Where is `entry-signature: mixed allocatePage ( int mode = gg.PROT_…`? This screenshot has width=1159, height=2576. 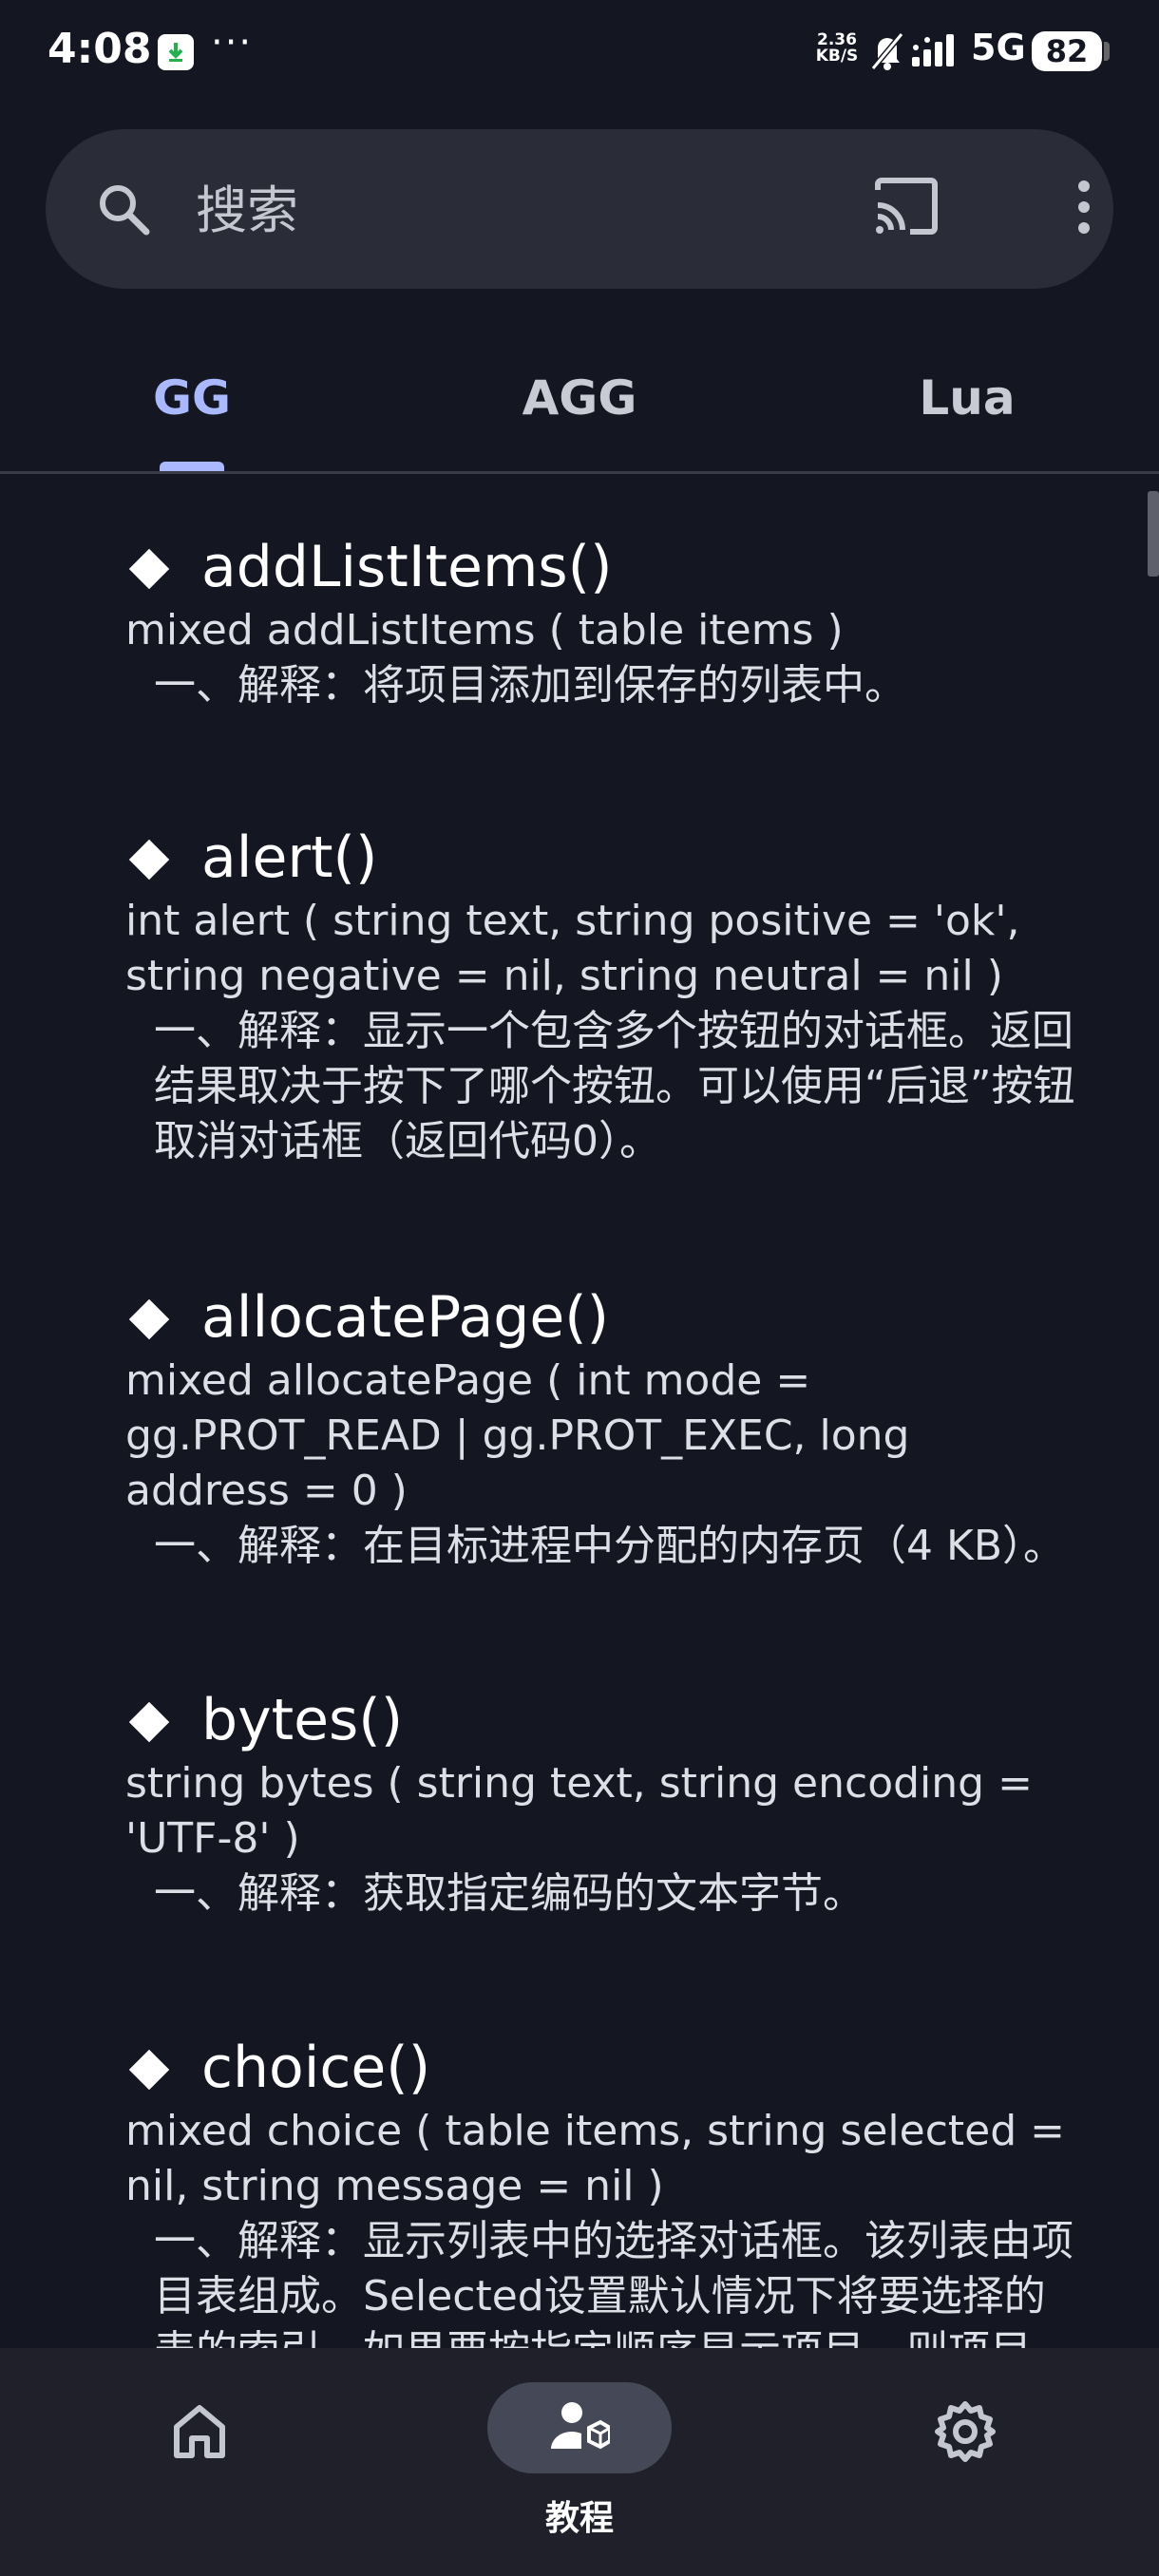
entry-signature: mixed allocatePage ( int mode = gg.PROT_… is located at coordinates (517, 1435).